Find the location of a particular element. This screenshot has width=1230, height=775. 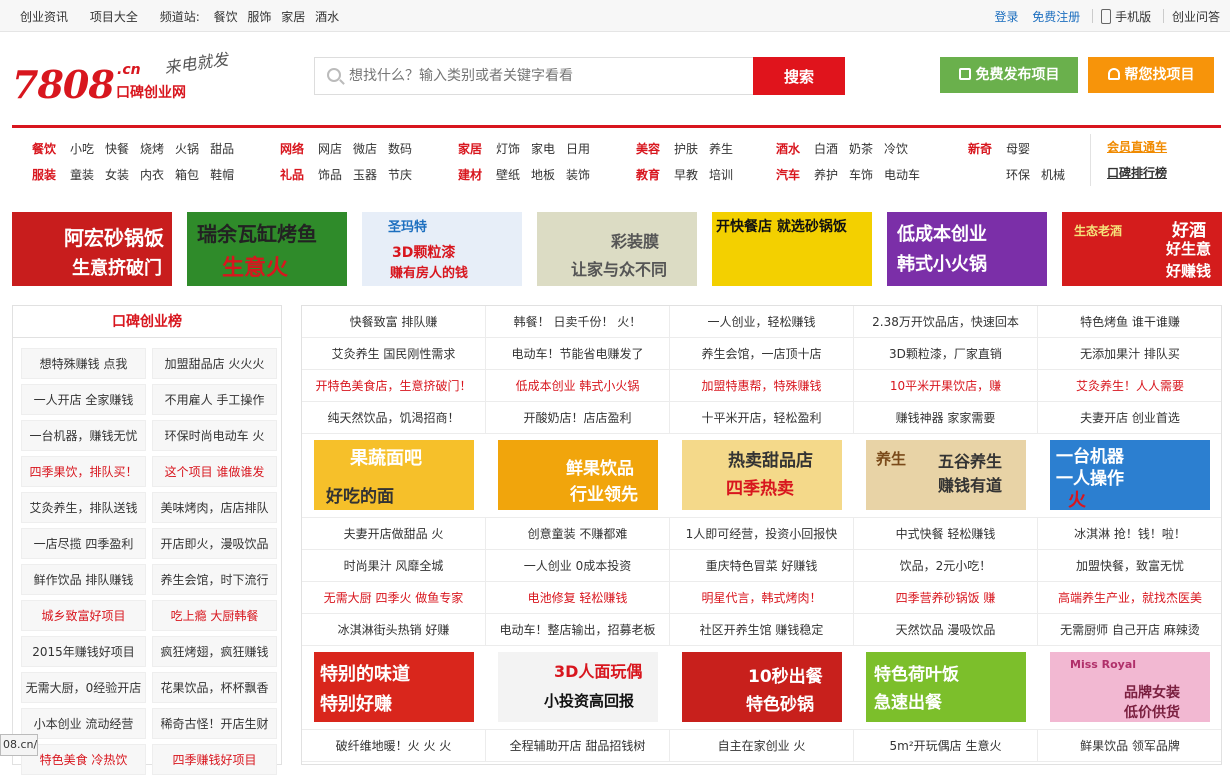

ranking-item: 艾灸养生，排队送钱 is located at coordinates (83, 507).